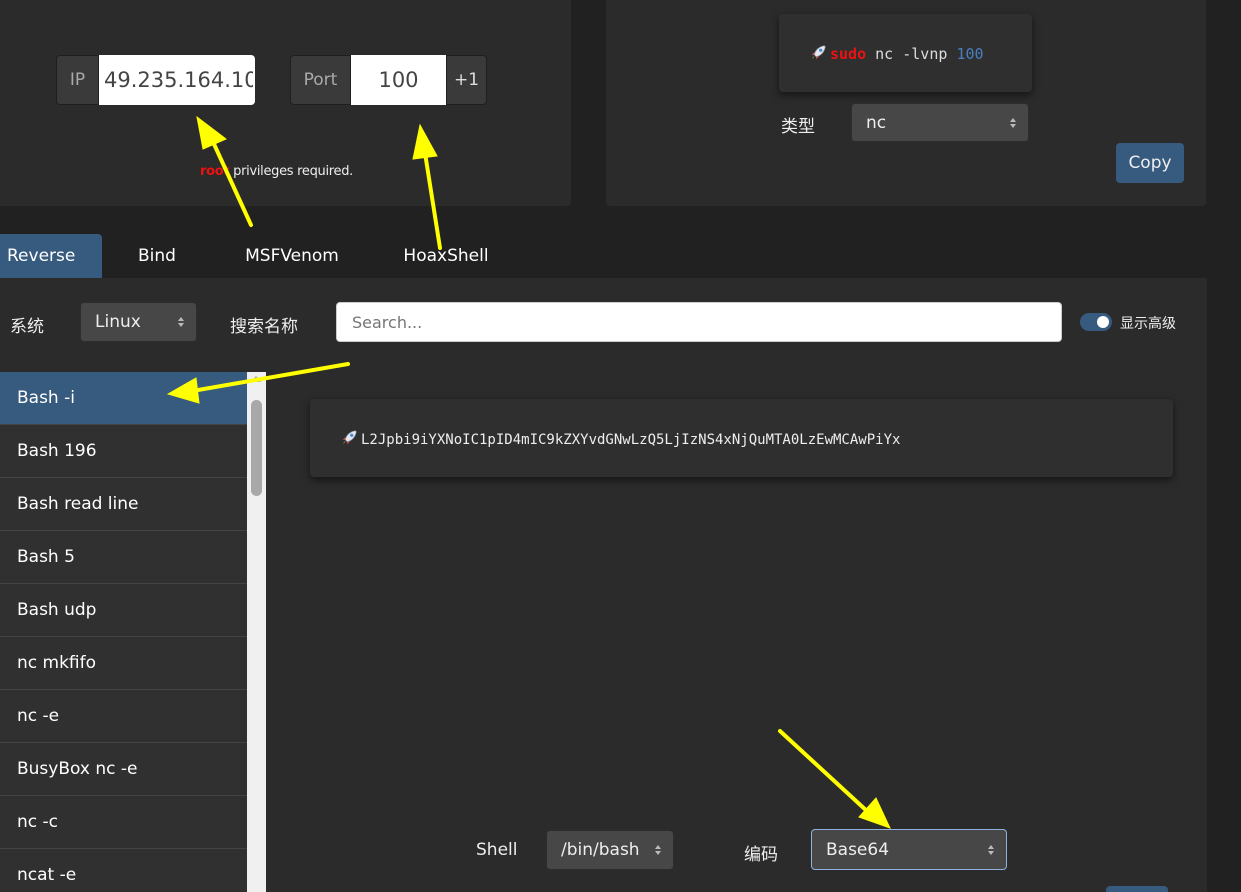 The height and width of the screenshot is (892, 1241). Describe the element at coordinates (232, 184) in the screenshot. I see `arrow-to-ip` at that location.